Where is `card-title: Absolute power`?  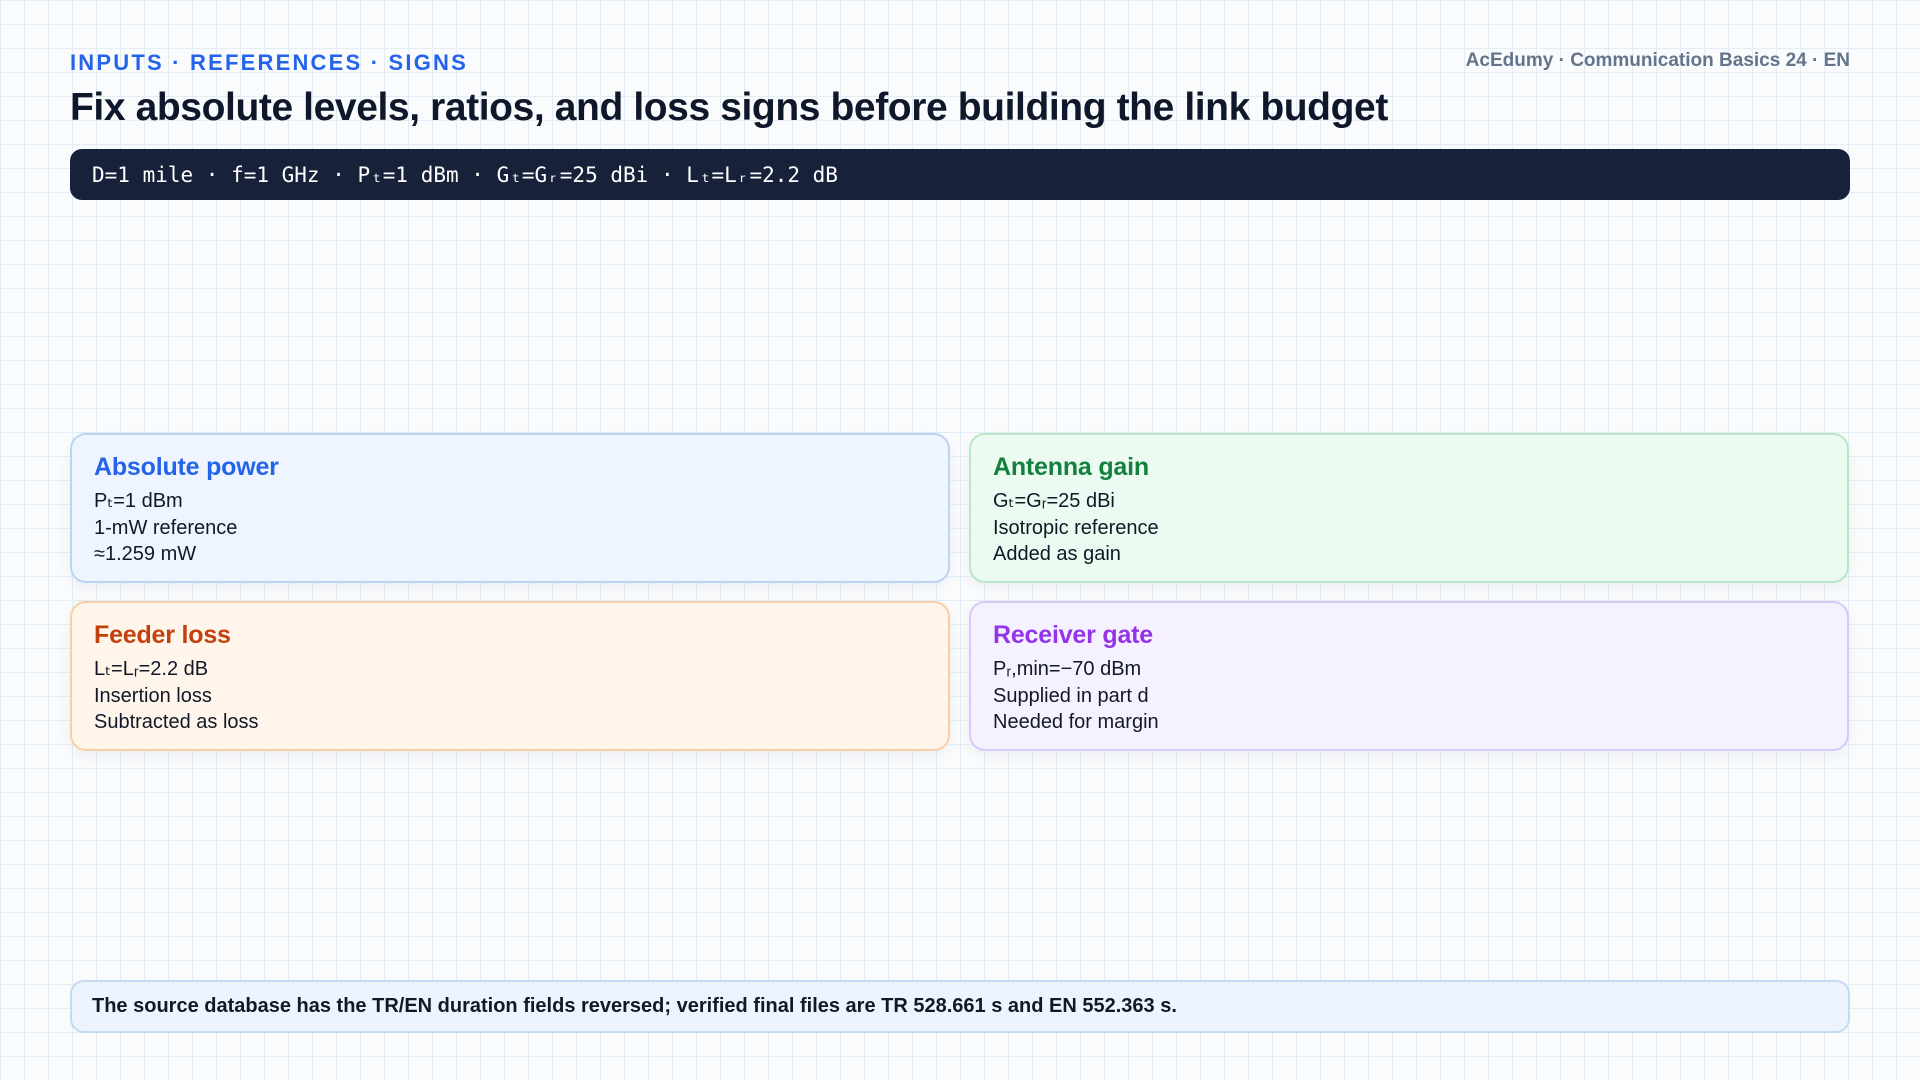
card-title: Absolute power is located at coordinates (186, 467).